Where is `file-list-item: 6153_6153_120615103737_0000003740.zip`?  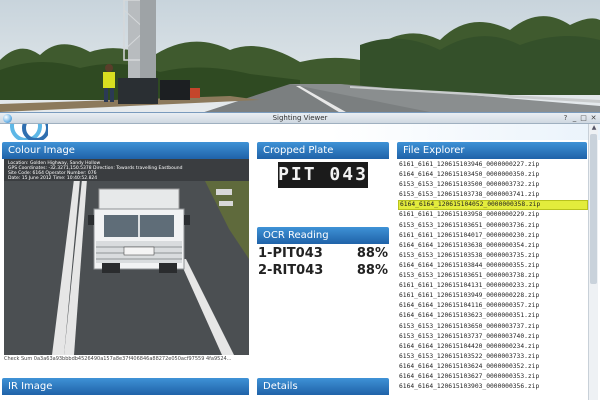
file-list-item: 6153_6153_120615103737_0000003740.zip is located at coordinates (493, 337).